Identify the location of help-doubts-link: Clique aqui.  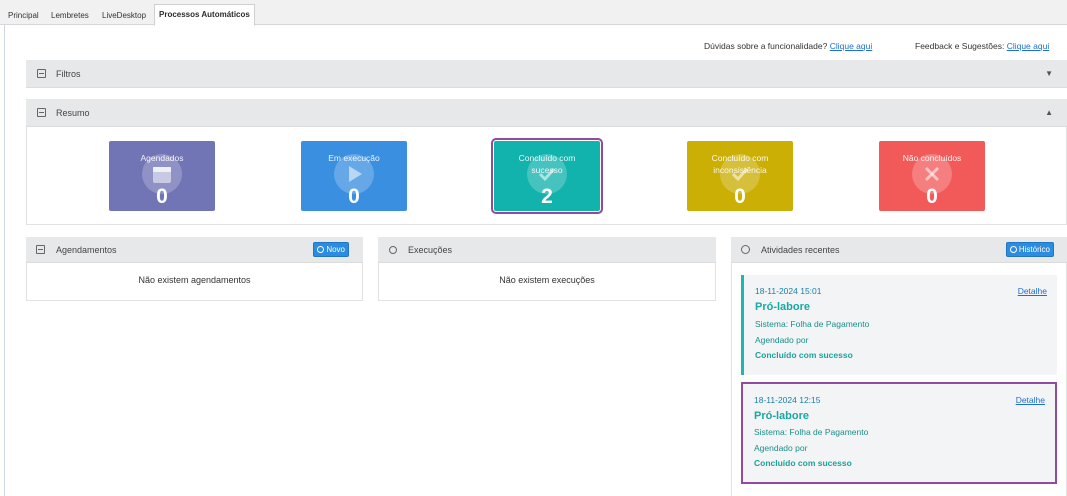
(851, 46).